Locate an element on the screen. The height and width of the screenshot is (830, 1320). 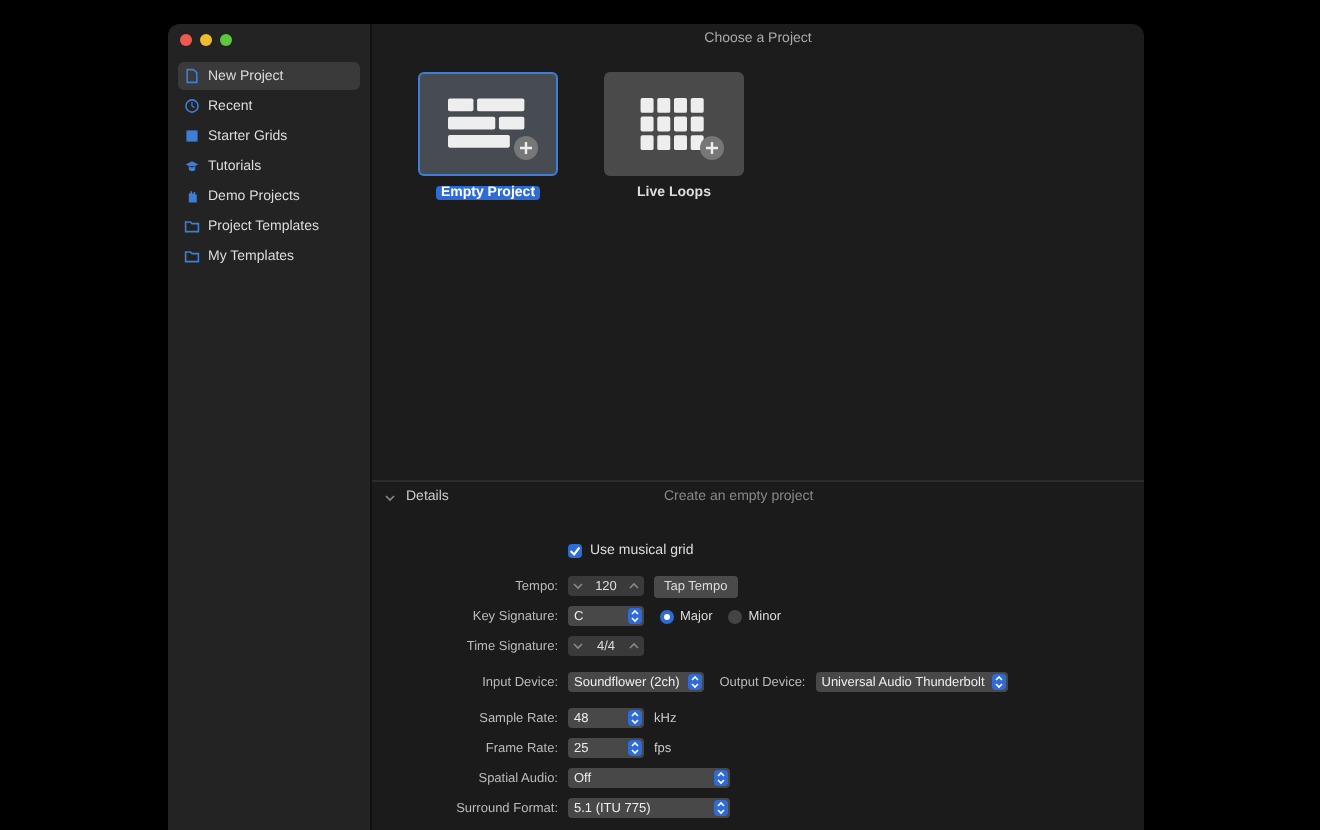
blocks-icon is located at coordinates (488, 124).